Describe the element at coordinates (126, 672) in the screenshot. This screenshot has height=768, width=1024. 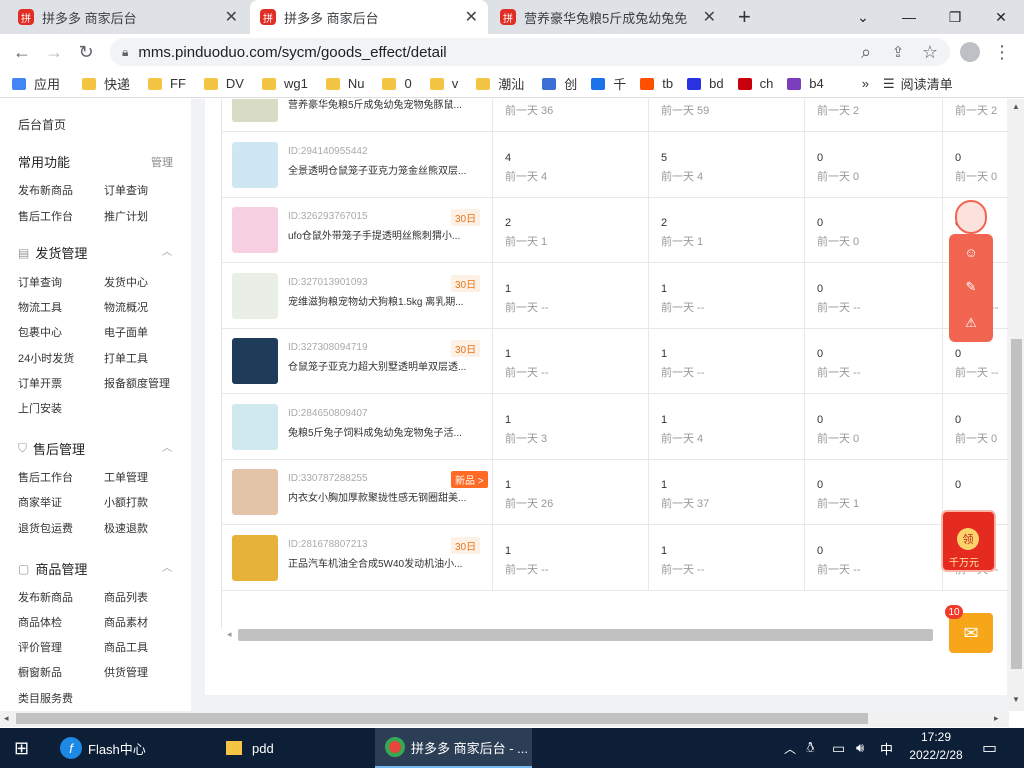
I see `sidebar-item: 供货管理` at that location.